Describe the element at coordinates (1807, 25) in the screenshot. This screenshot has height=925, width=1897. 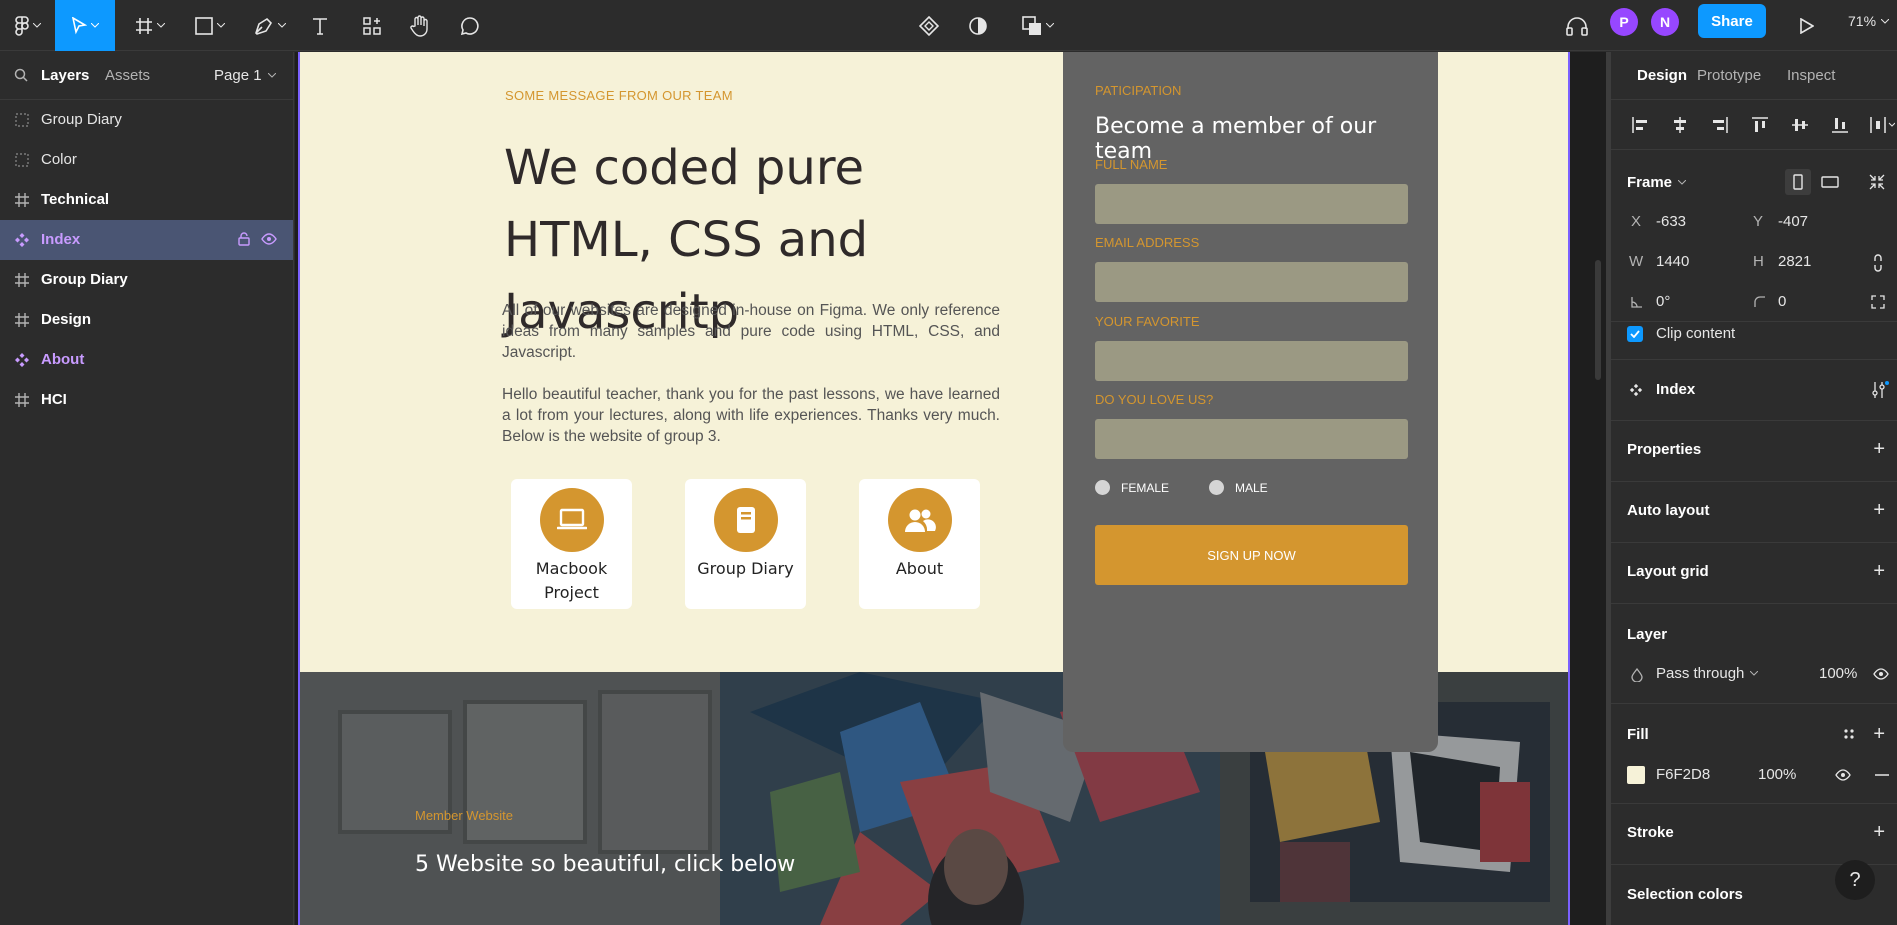
I see `present-button` at that location.